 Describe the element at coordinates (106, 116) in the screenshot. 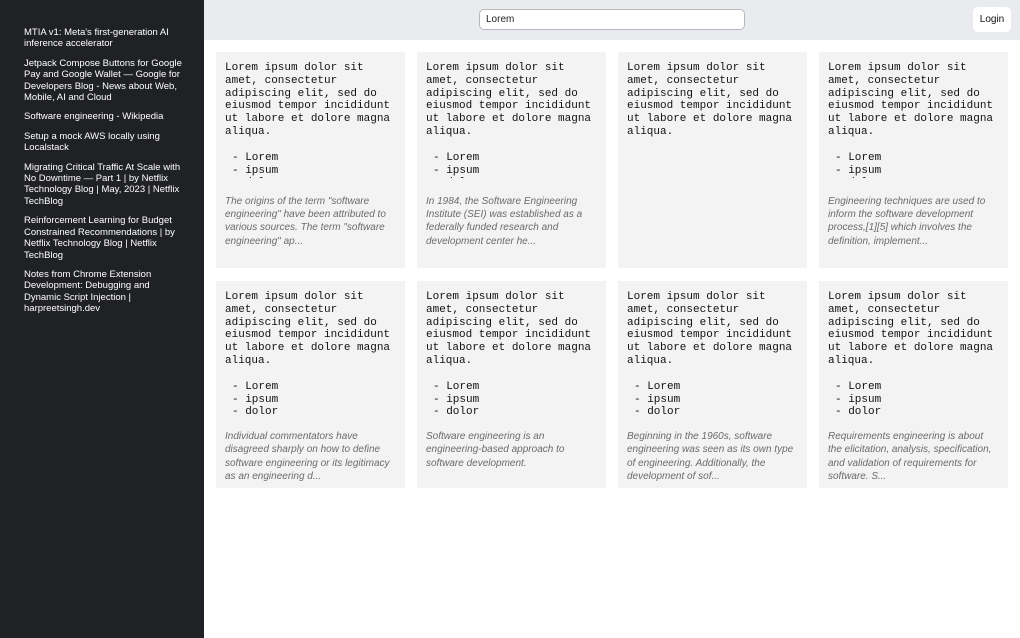

I see `sidebar-item-software-engineering: Software engineering - Wikipedia` at that location.